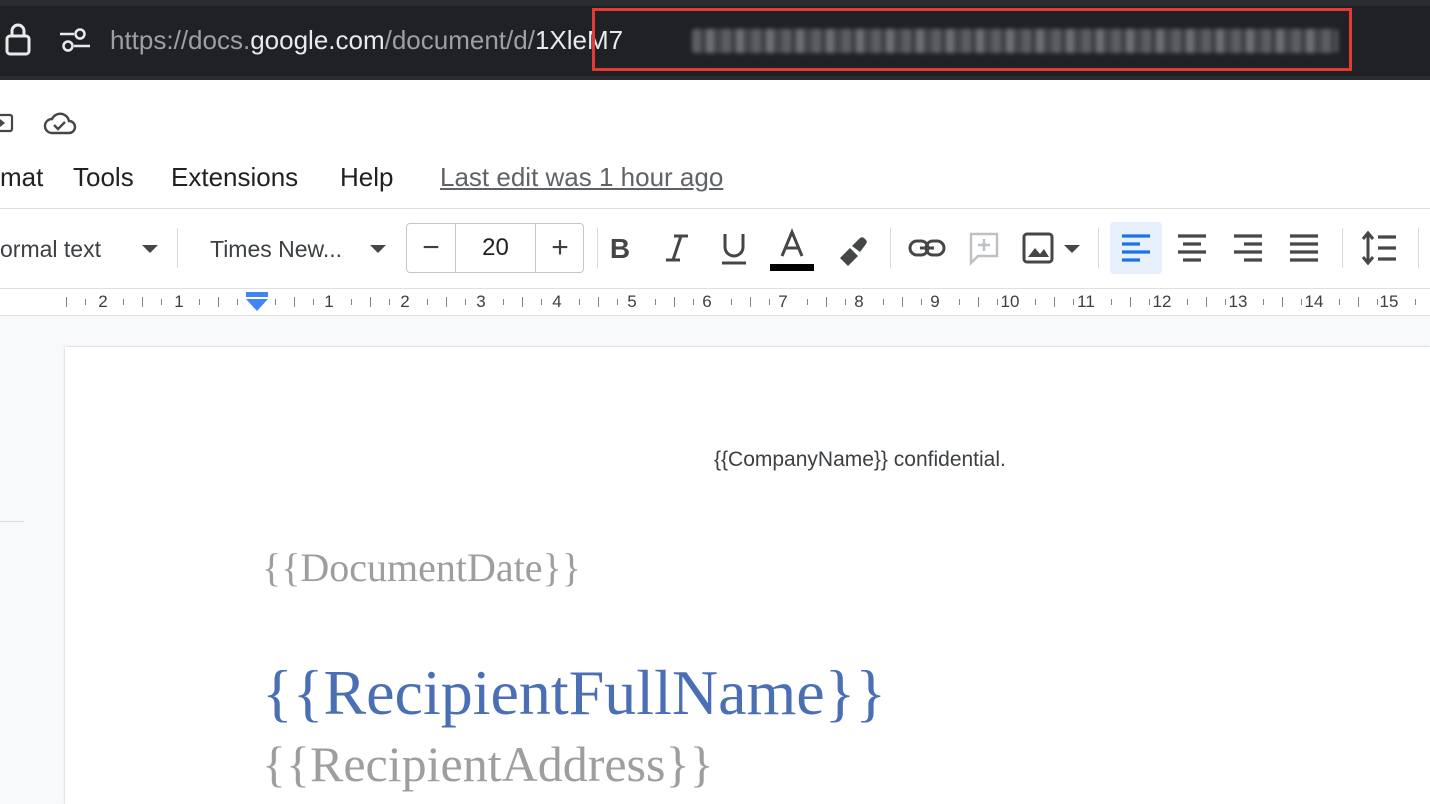 Image resolution: width=1430 pixels, height=804 pixels. Describe the element at coordinates (707, 301) in the screenshot. I see `ruler-number: 6` at that location.